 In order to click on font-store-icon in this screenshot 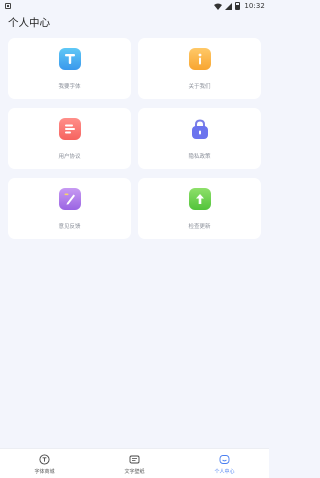, I will do `click(44, 459)`.